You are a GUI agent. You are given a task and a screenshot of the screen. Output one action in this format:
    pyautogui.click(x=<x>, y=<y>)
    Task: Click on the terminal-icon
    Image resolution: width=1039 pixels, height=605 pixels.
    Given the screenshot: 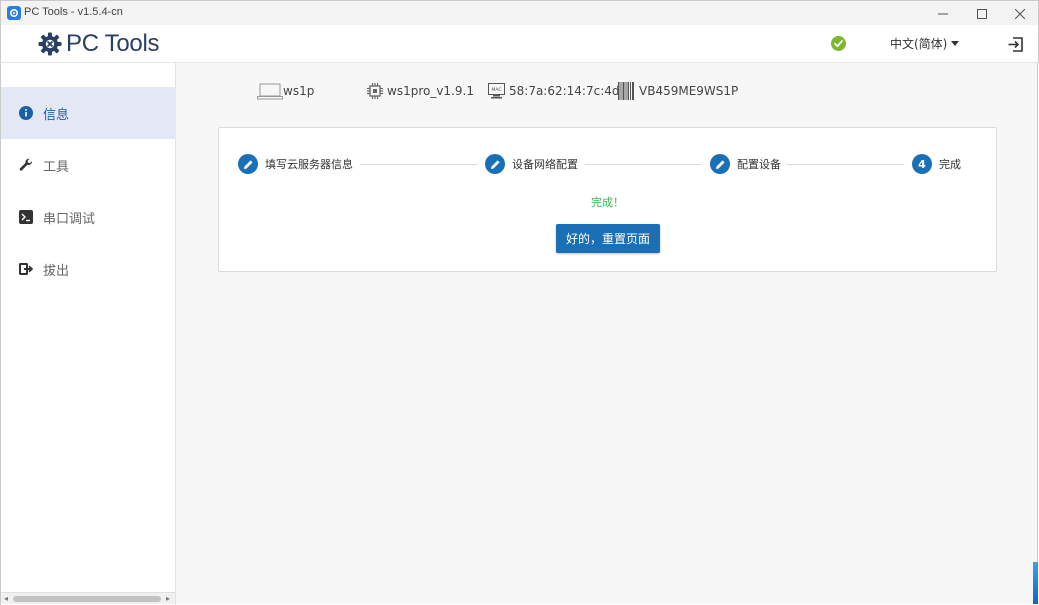 What is the action you would take?
    pyautogui.click(x=25, y=217)
    